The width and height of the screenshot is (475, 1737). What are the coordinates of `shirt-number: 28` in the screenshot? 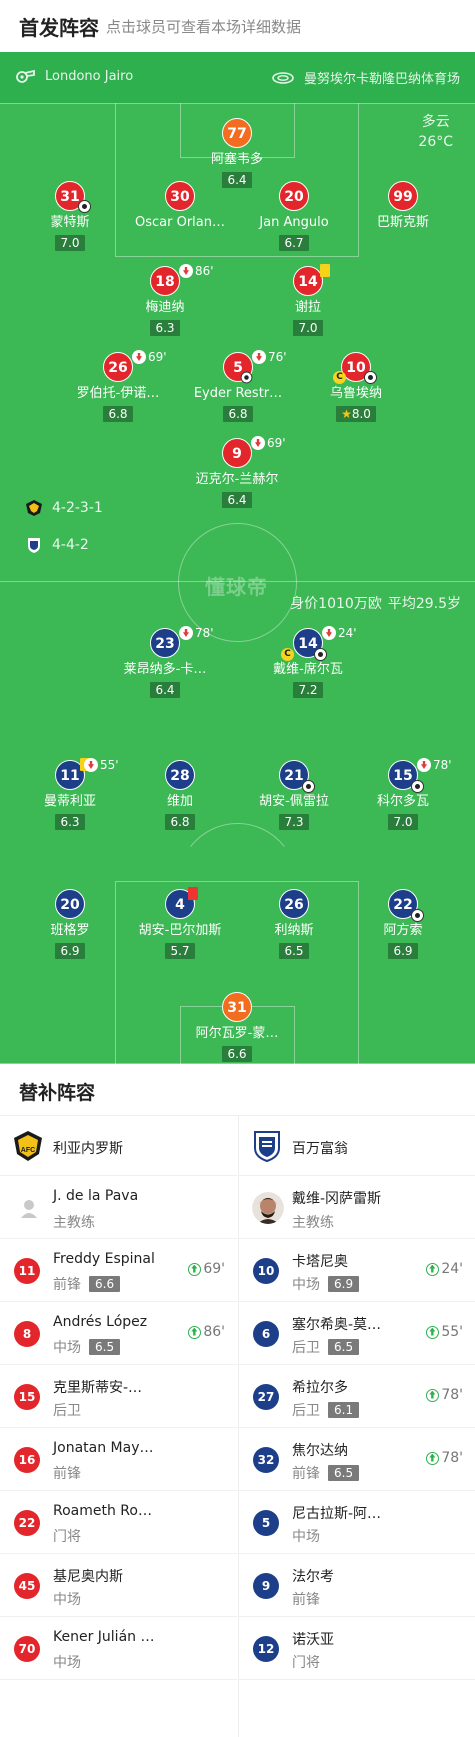 It's located at (180, 775).